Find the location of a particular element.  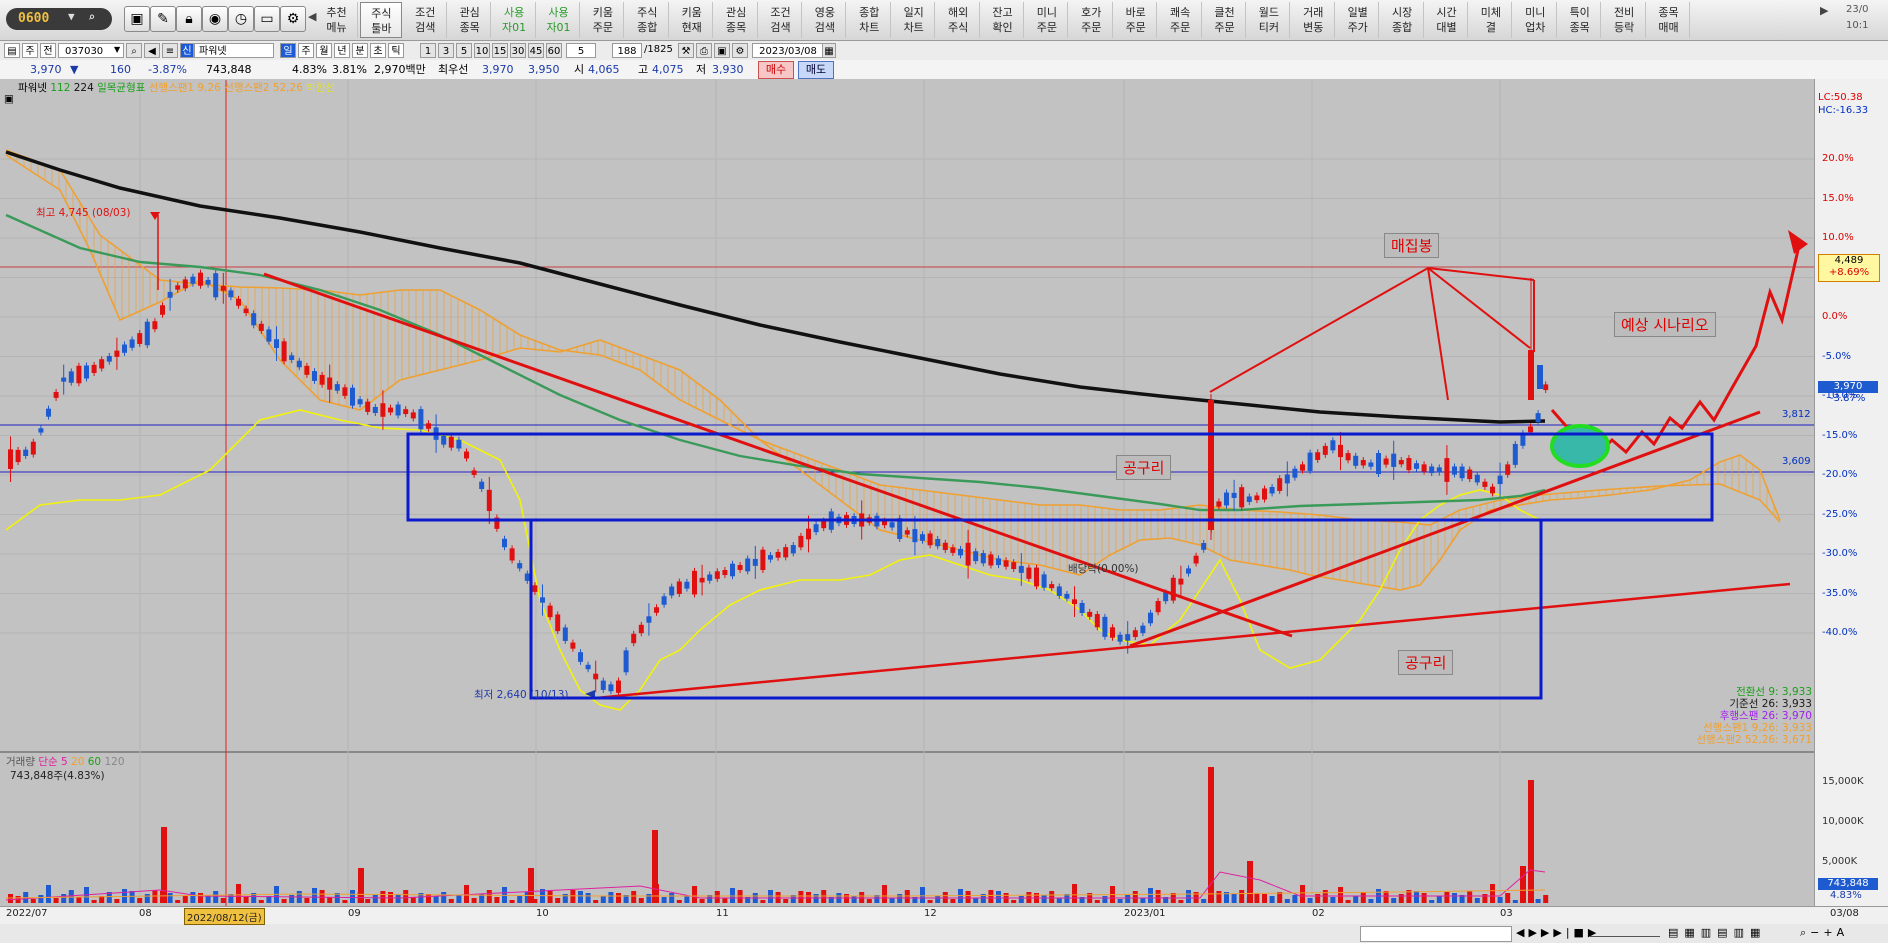

x-tick: 03/08 is located at coordinates (1844, 913).